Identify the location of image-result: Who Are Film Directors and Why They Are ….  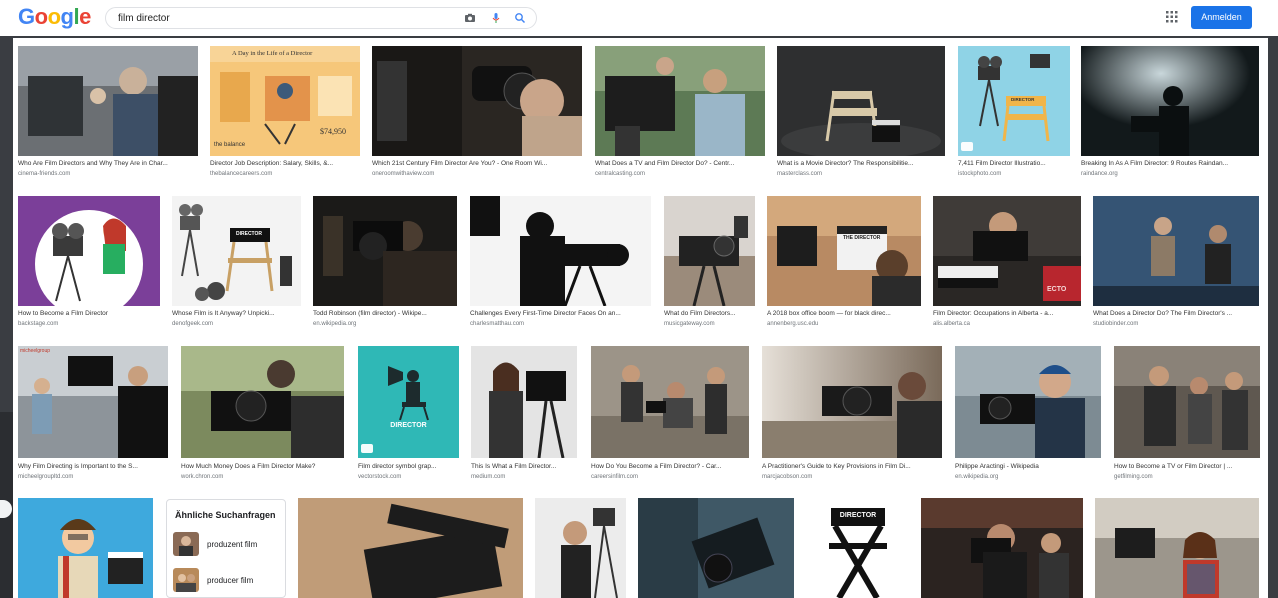
(108, 116).